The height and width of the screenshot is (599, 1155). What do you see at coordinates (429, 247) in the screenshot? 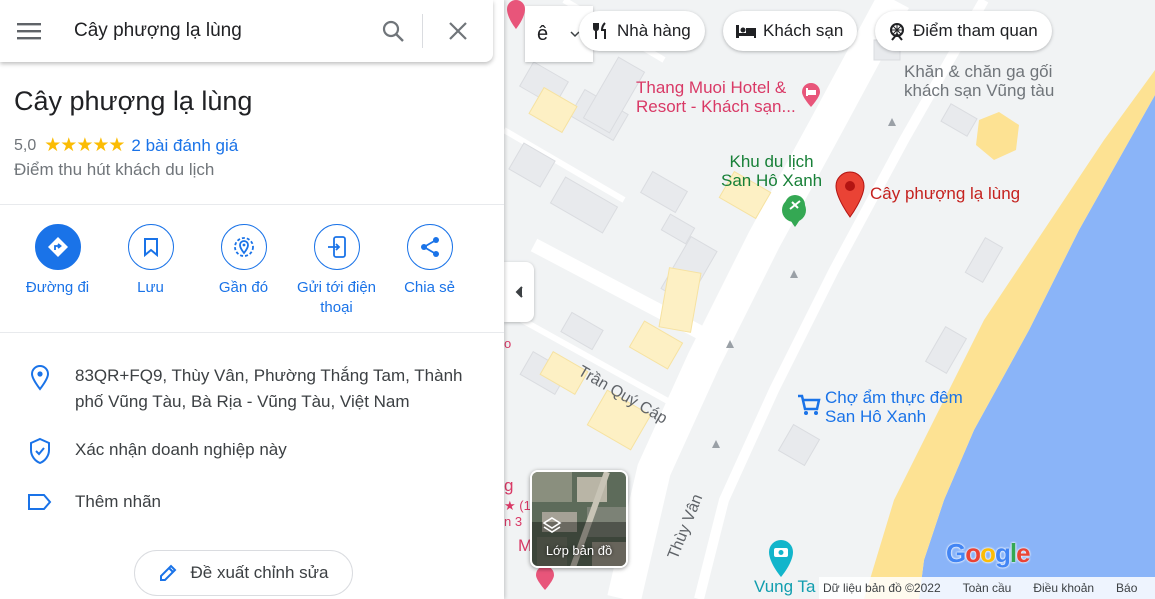
I see `share-icon` at bounding box center [429, 247].